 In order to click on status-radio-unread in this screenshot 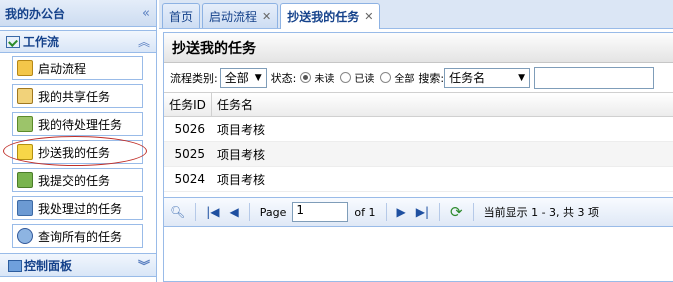, I will do `click(306, 77)`.